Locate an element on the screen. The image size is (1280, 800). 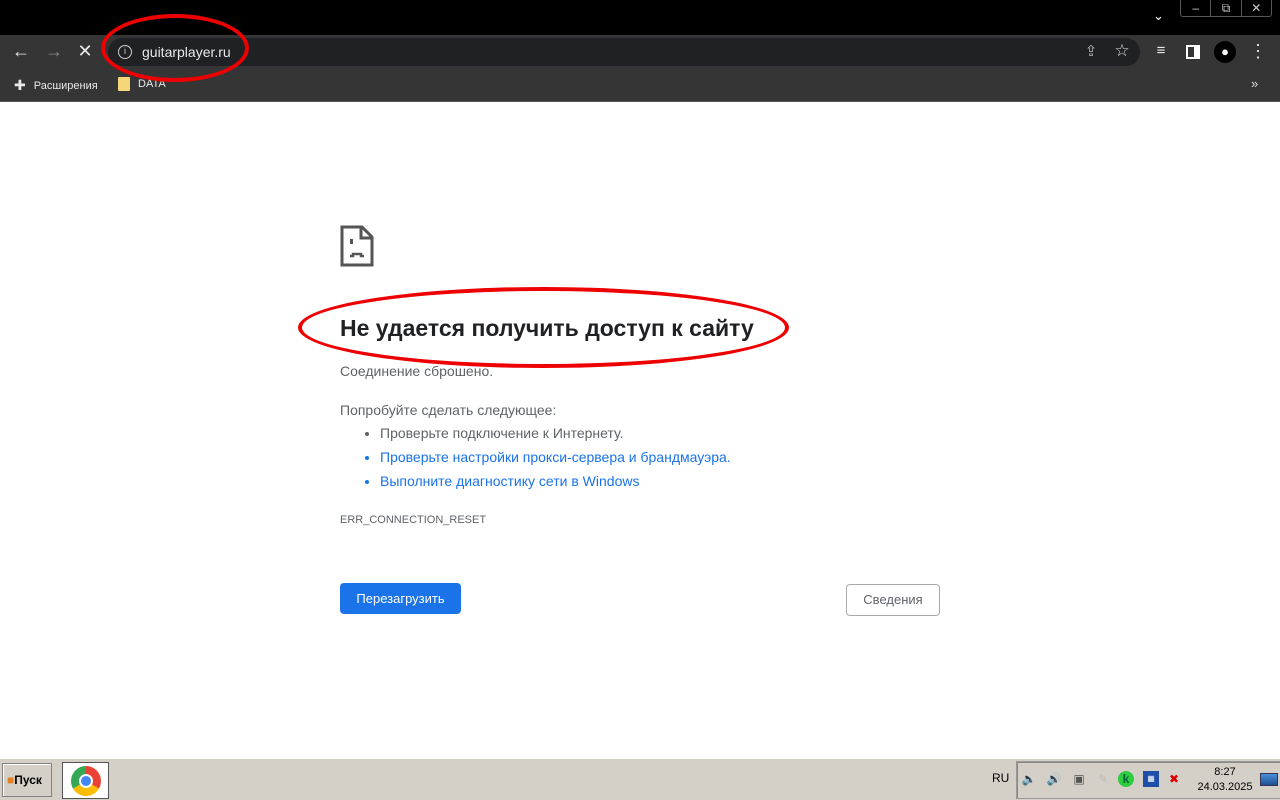
chrome-icon is located at coordinates (86, 781).